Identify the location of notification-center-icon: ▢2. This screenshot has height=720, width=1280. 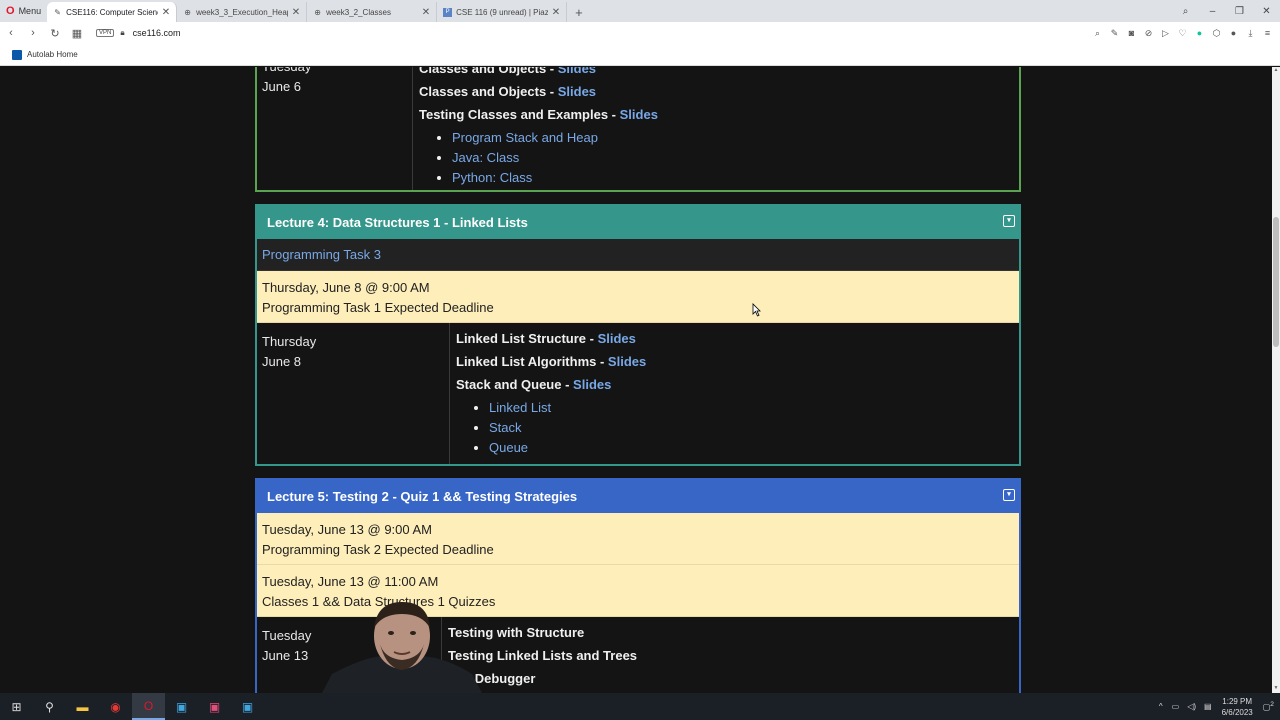
(1268, 706).